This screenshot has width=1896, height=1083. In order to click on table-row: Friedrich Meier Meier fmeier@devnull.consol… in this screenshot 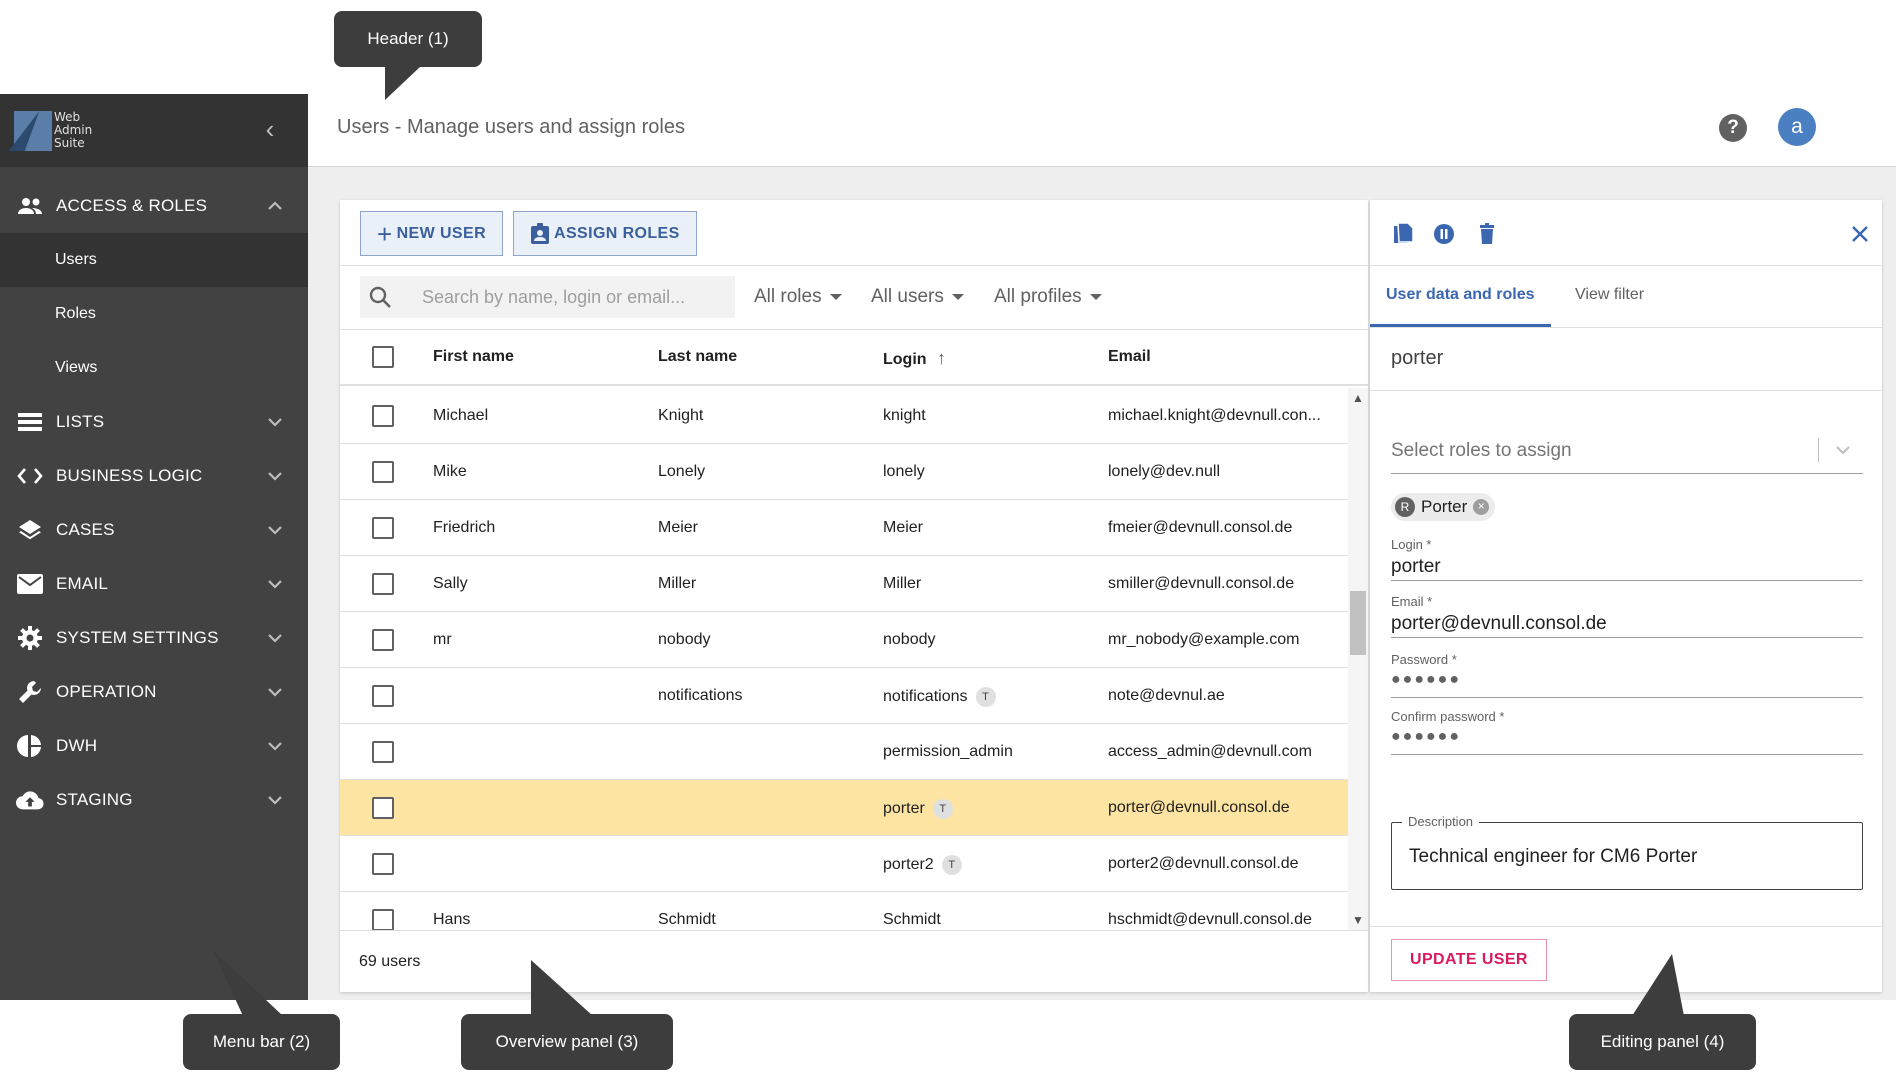, I will do `click(844, 528)`.